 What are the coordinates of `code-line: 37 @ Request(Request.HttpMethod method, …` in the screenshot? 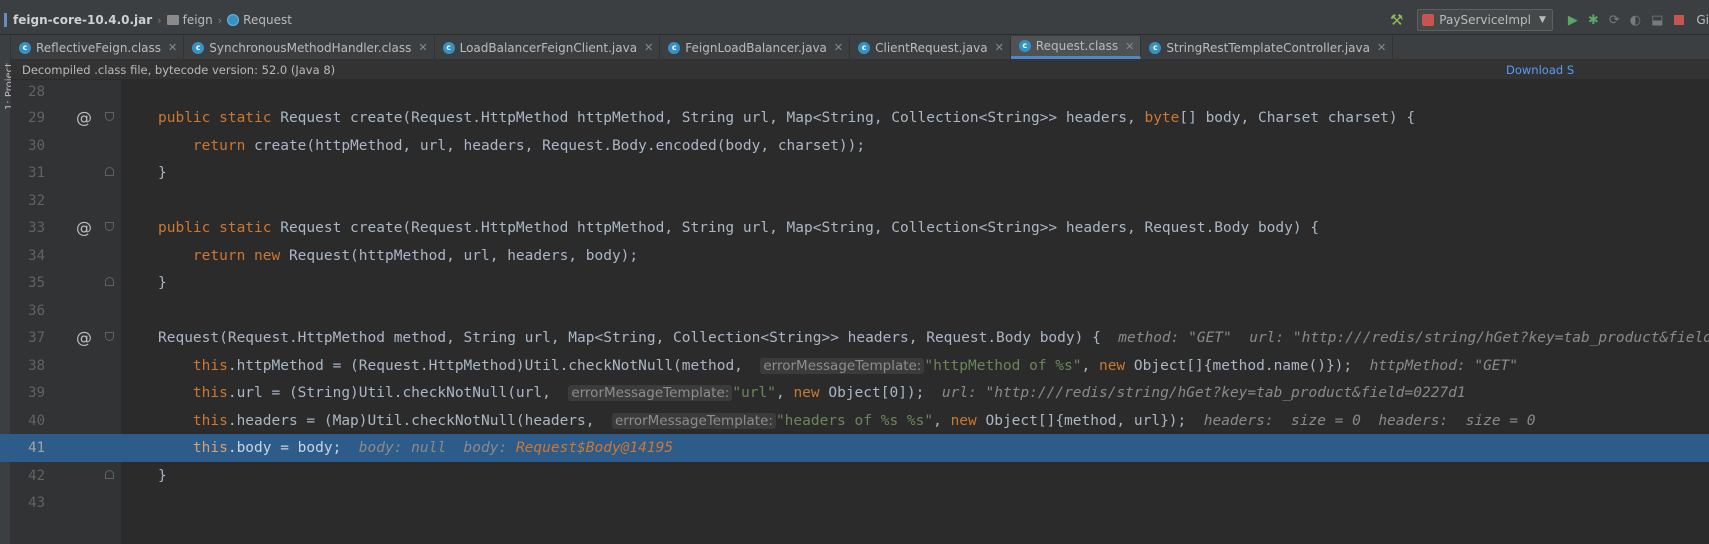 It's located at (854, 338).